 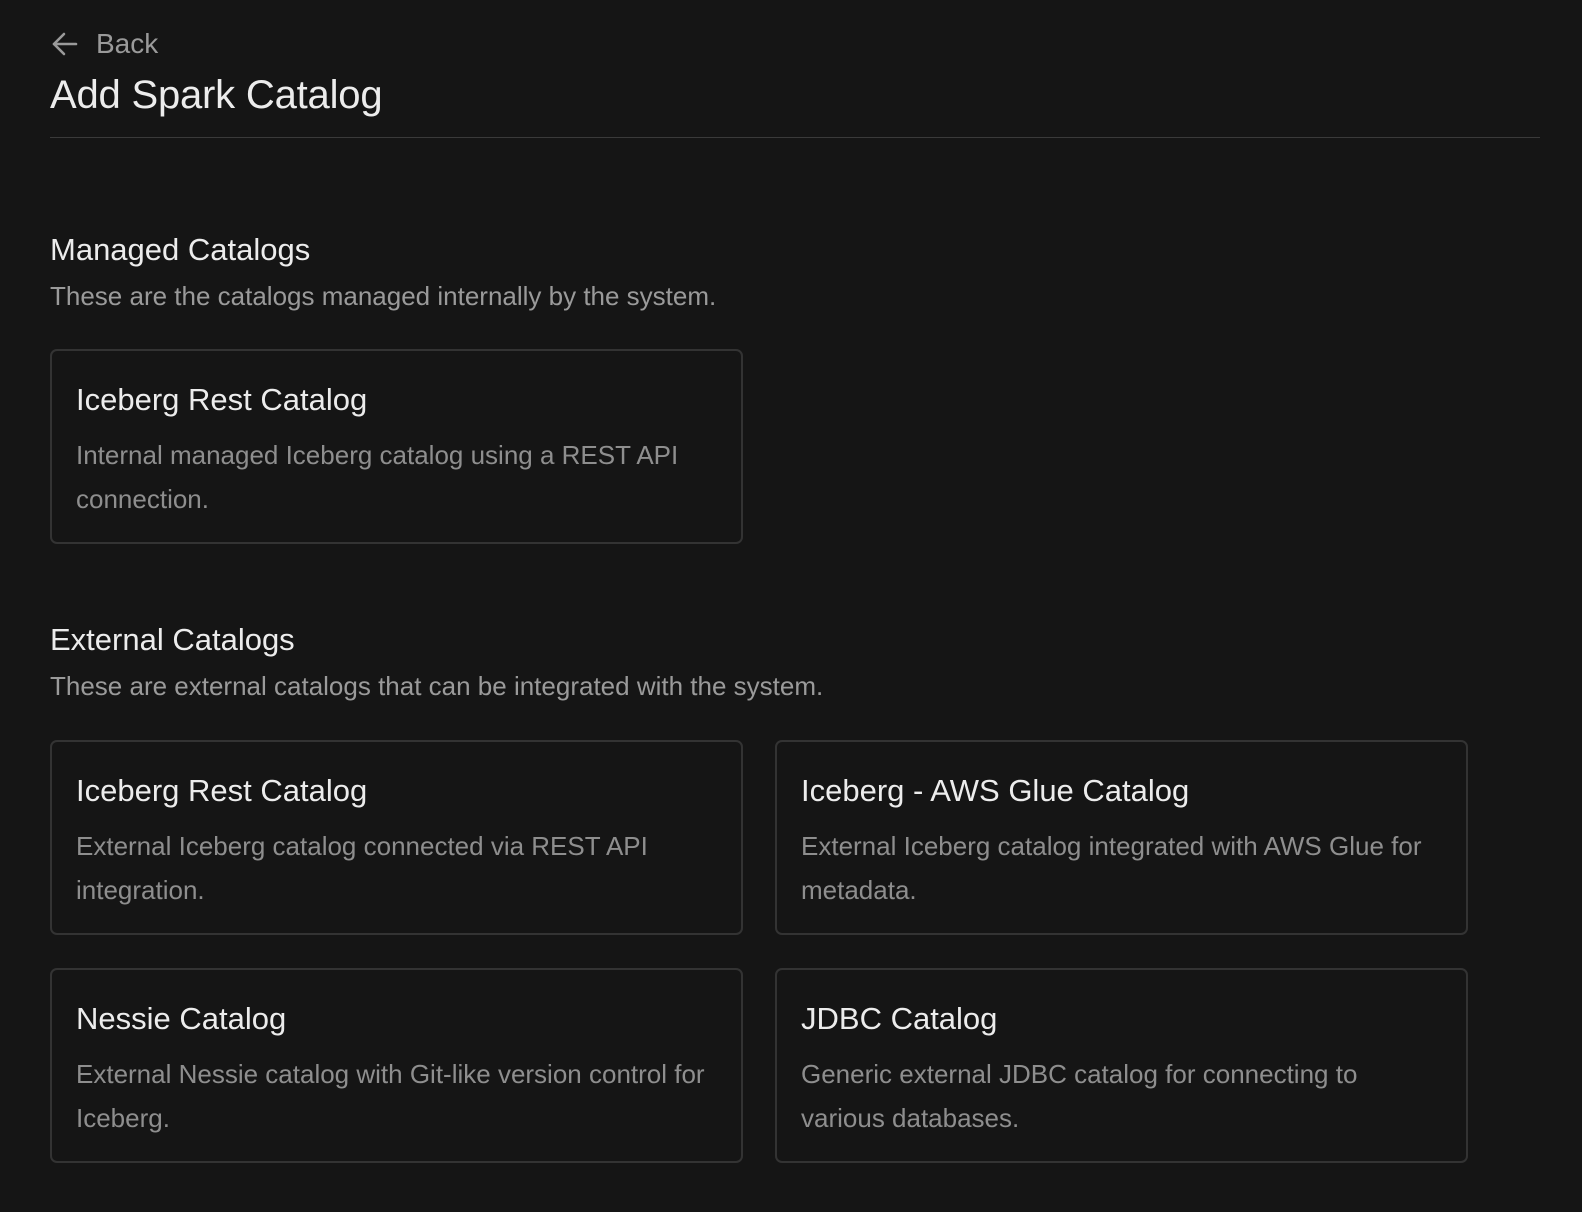 I want to click on arrow-left-icon, so click(x=65, y=44).